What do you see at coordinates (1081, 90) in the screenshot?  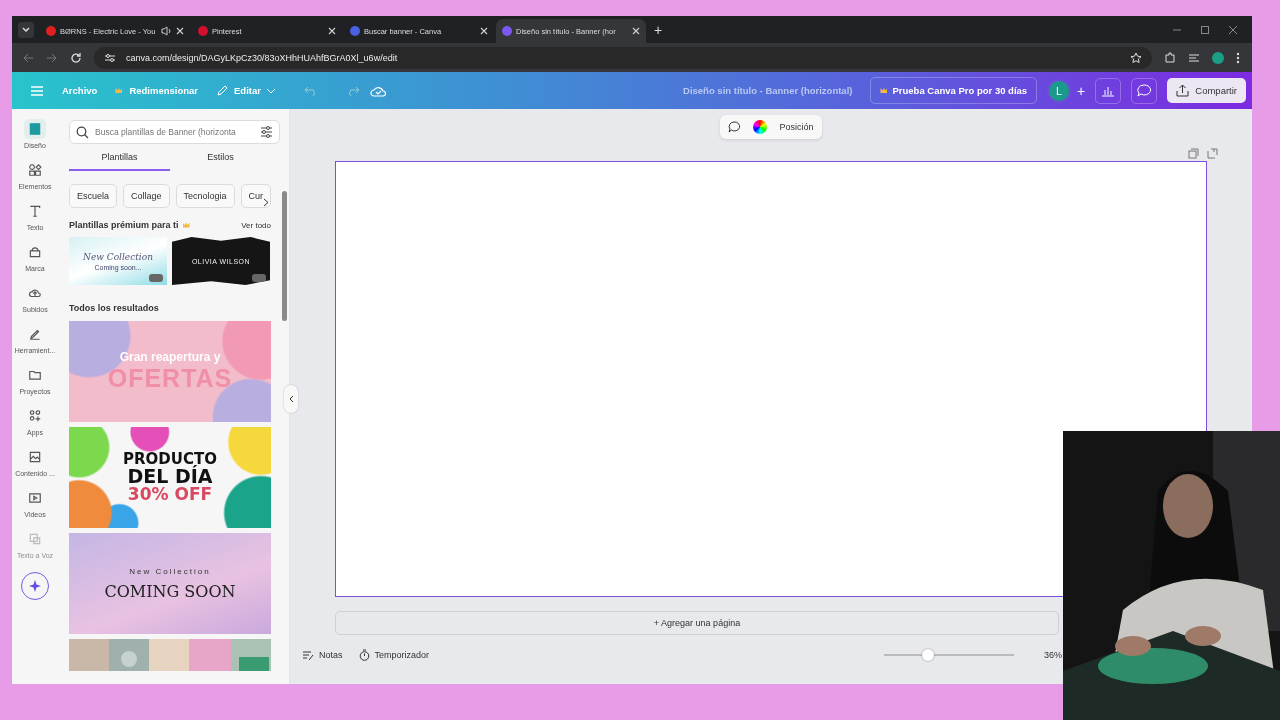 I see `add-button: +` at bounding box center [1081, 90].